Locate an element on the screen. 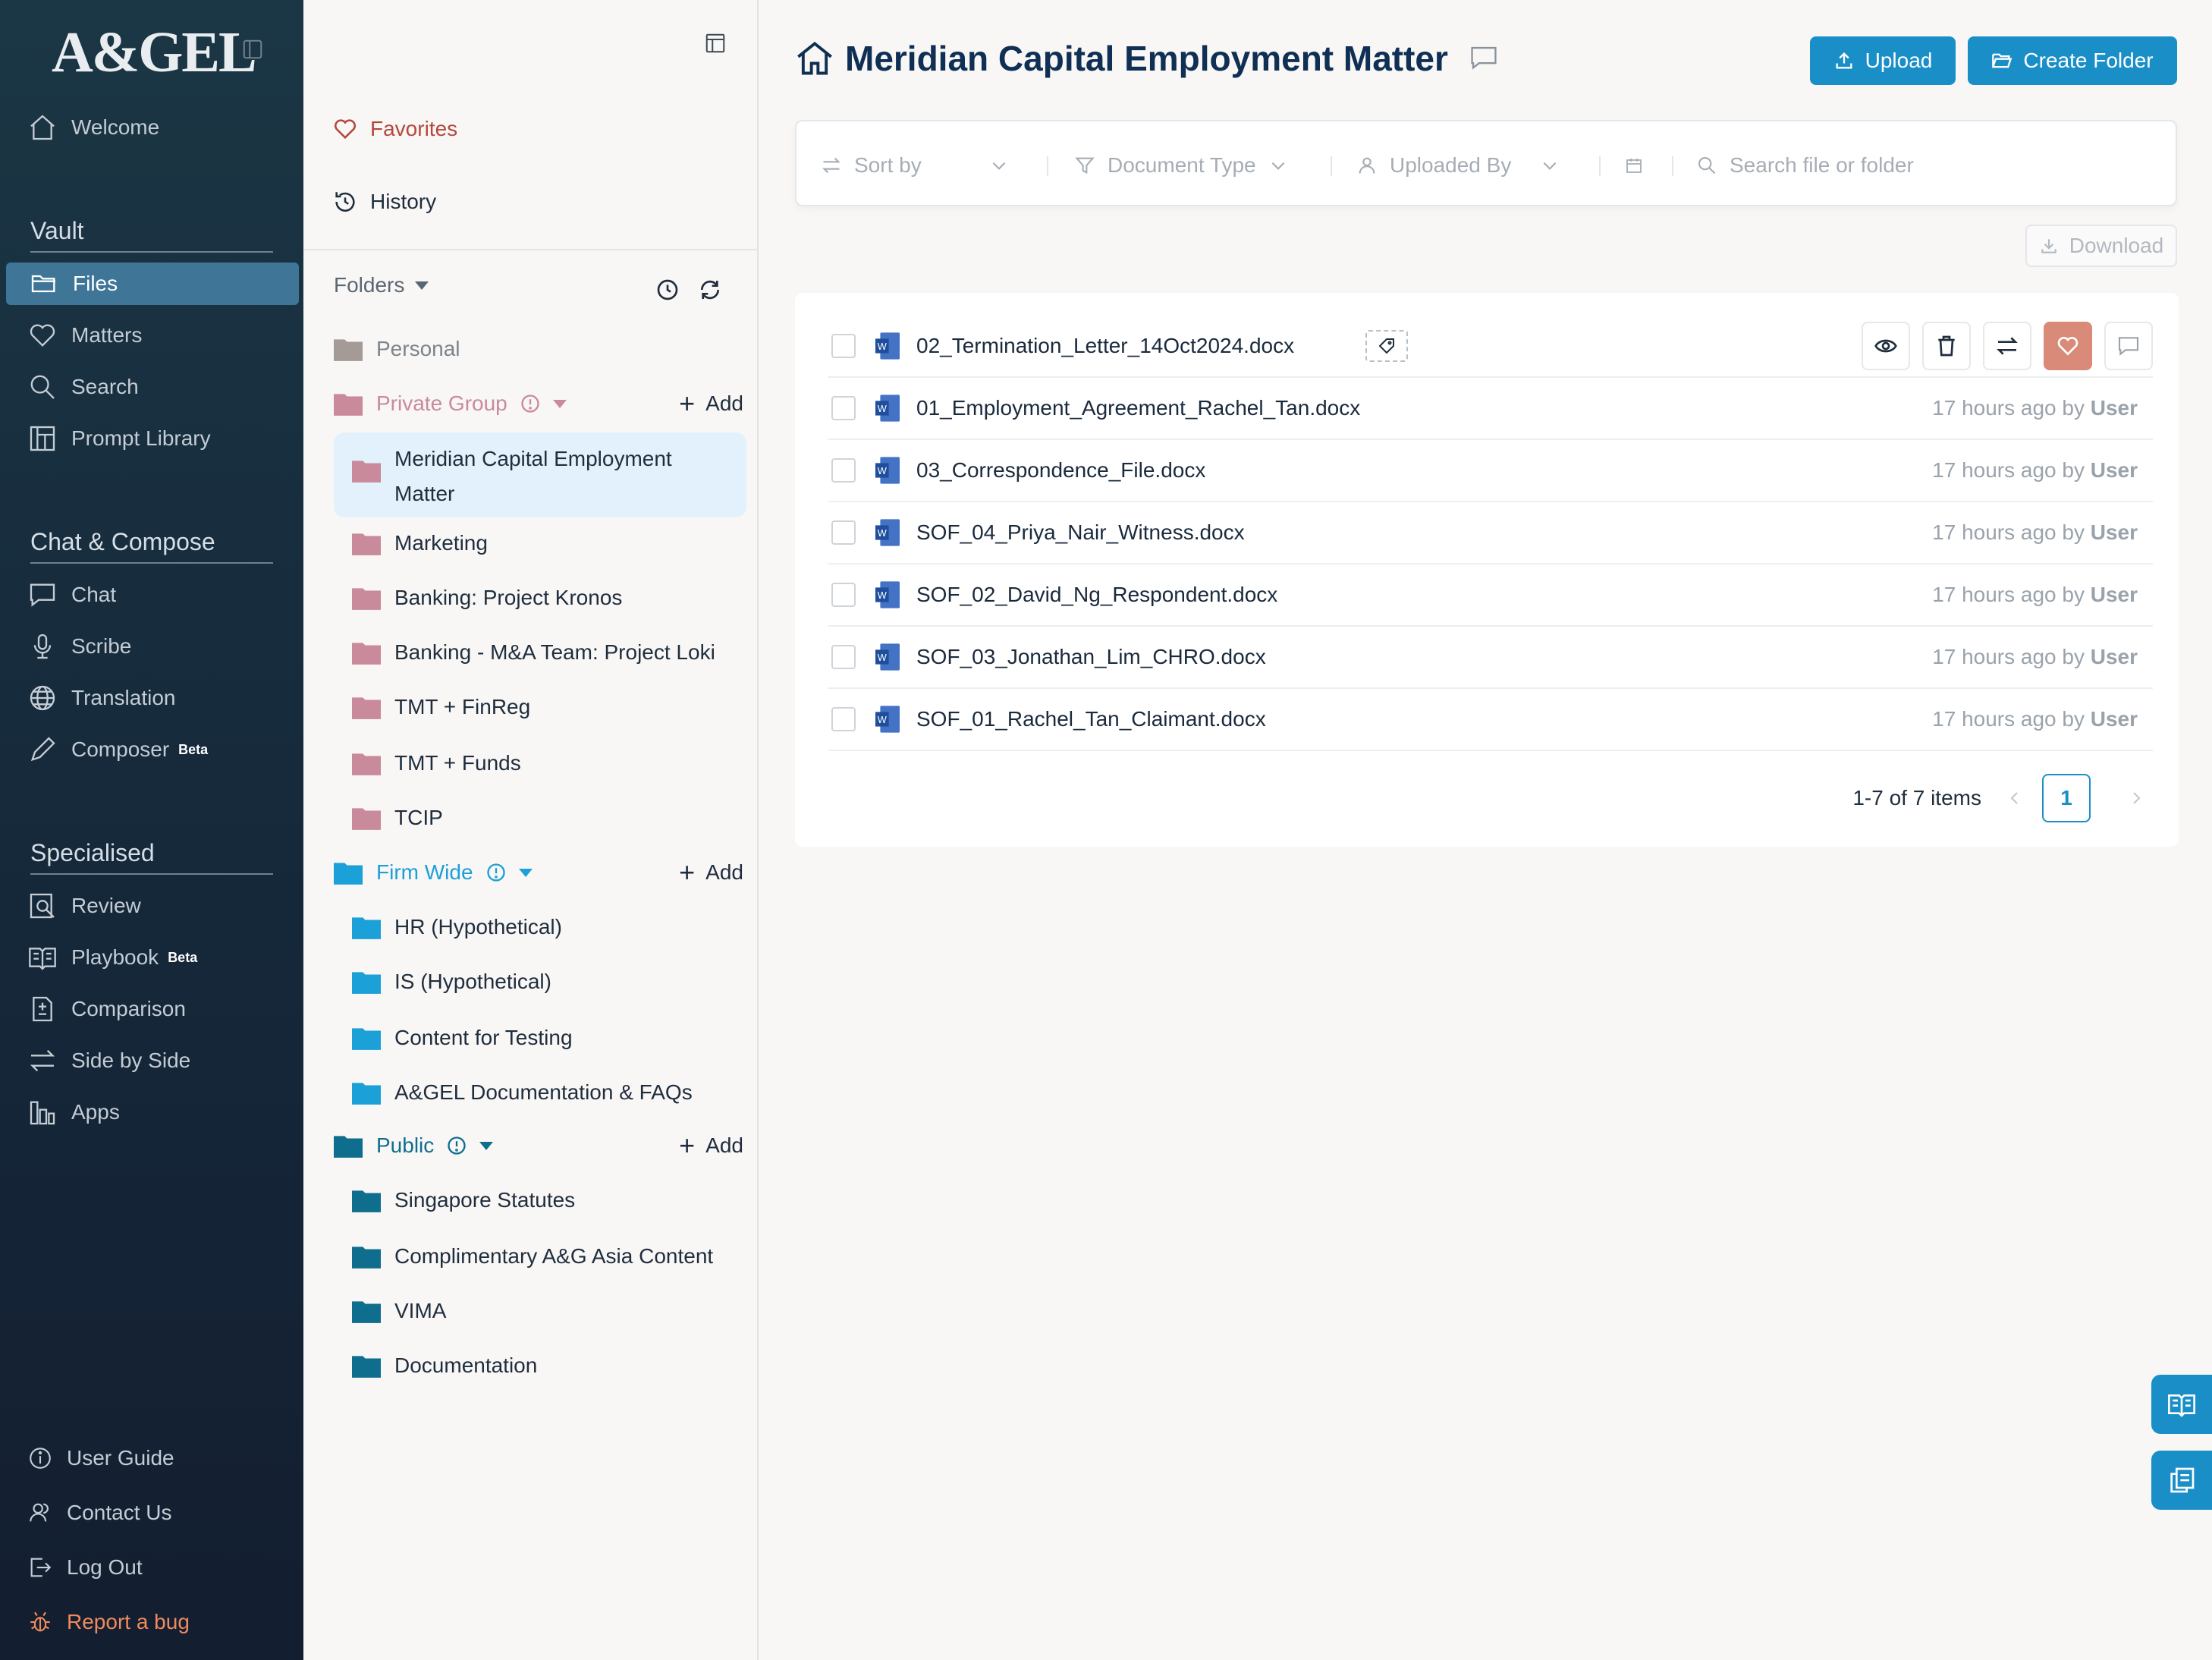 This screenshot has width=2212, height=1660. nav-scribe: Scribe is located at coordinates (79, 646).